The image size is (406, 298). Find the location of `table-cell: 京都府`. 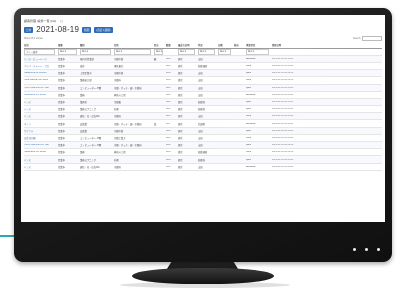

table-cell: 京都府 is located at coordinates (117, 167).